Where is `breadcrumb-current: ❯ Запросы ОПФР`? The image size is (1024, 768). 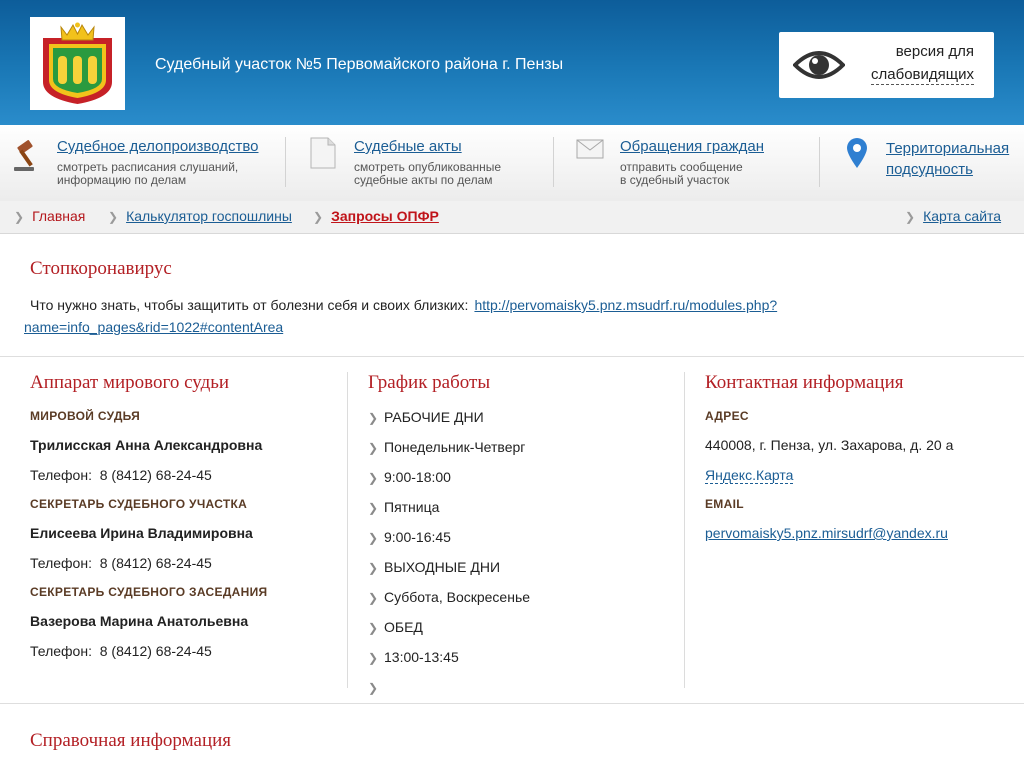 breadcrumb-current: ❯ Запросы ОПФР is located at coordinates (376, 216).